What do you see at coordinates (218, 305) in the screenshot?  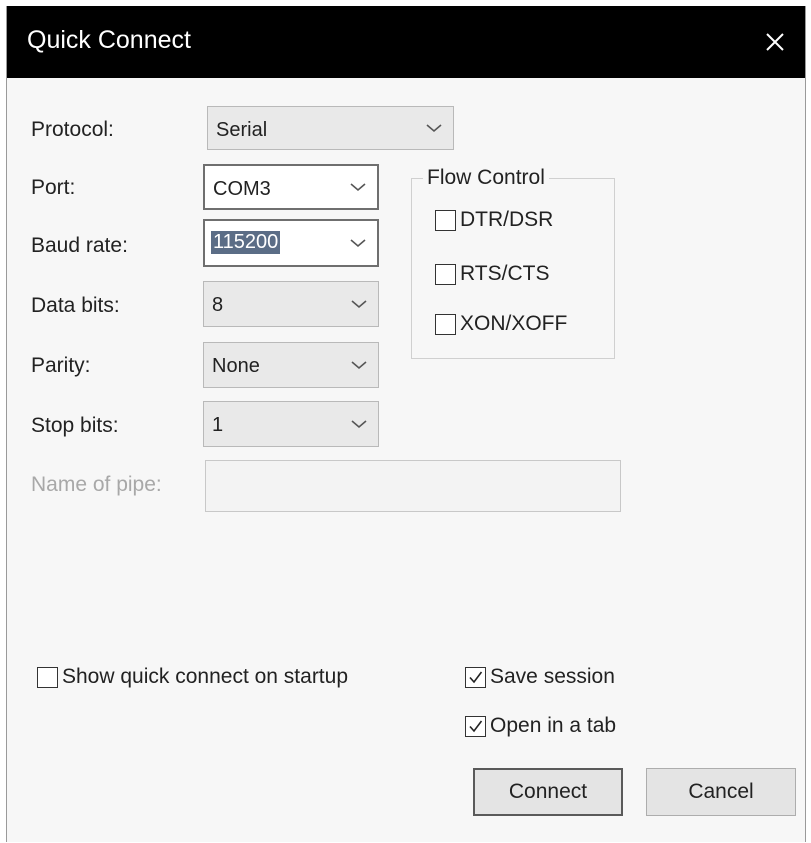 I see `data-bits-value: 8` at bounding box center [218, 305].